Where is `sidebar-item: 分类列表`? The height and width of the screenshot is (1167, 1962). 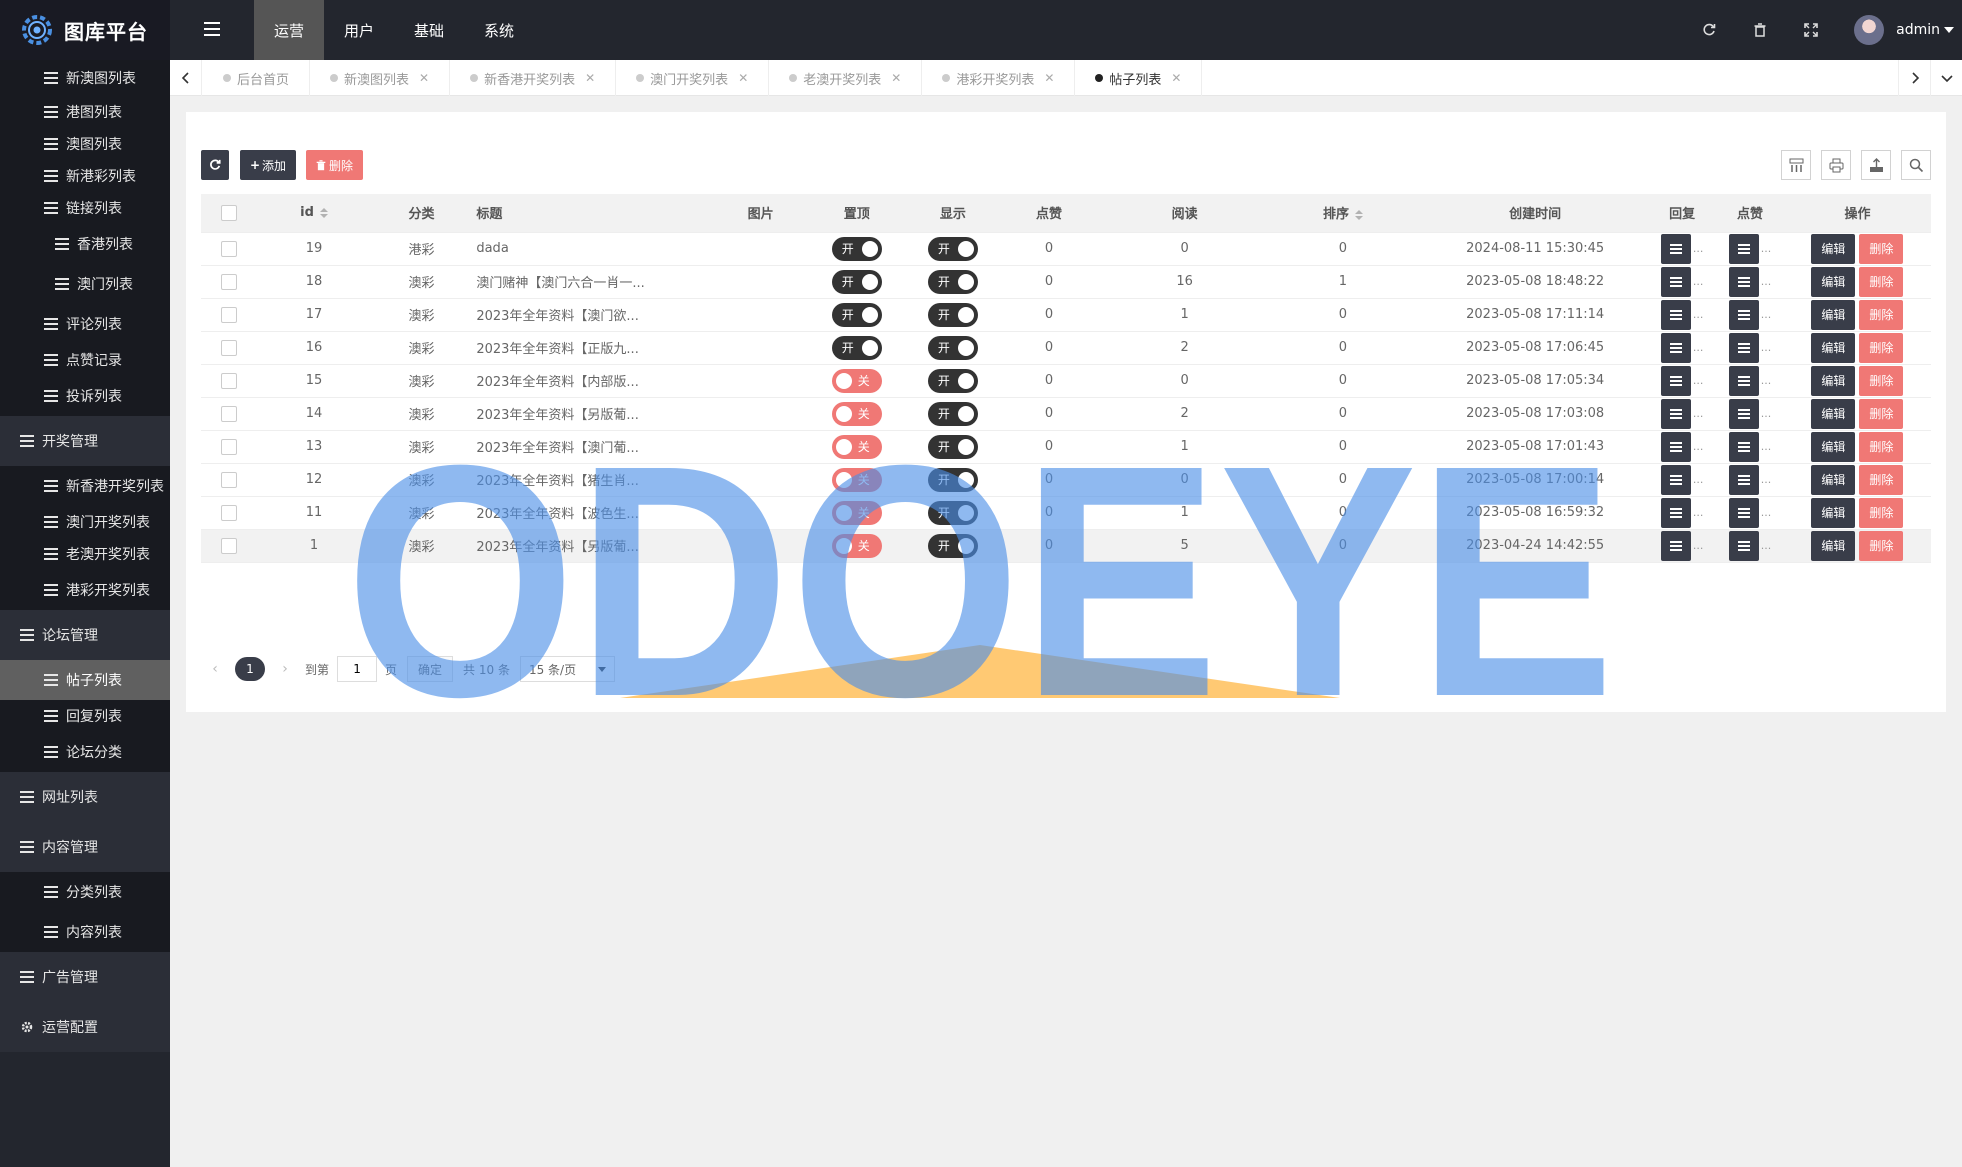
sidebar-item: 分类列表 is located at coordinates (85, 892).